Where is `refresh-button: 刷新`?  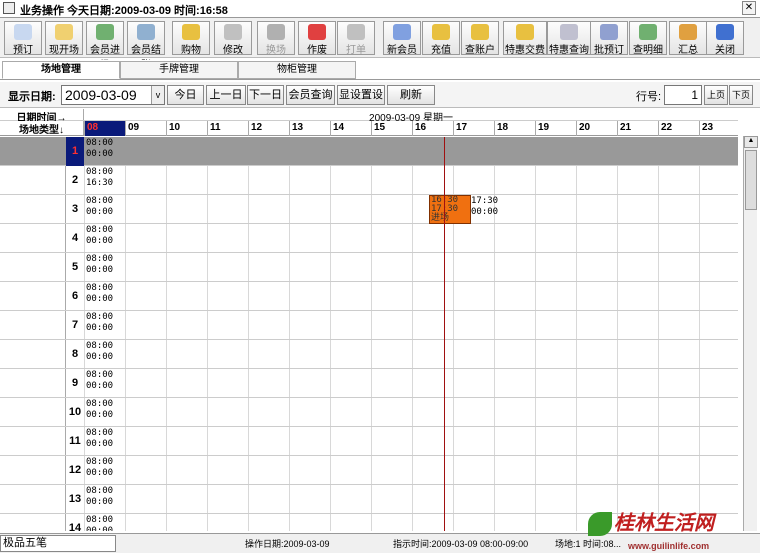
refresh-button: 刷新 is located at coordinates (411, 95).